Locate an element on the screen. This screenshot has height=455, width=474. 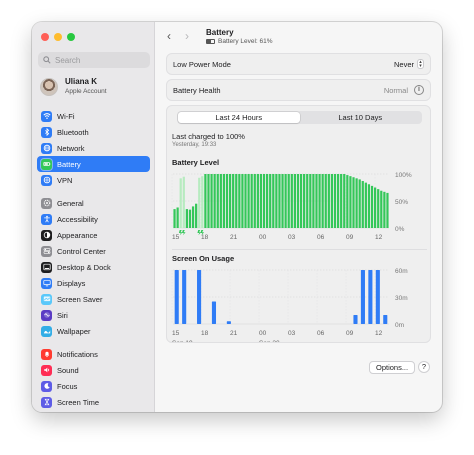
close-window-button is located at coordinates (45, 37).